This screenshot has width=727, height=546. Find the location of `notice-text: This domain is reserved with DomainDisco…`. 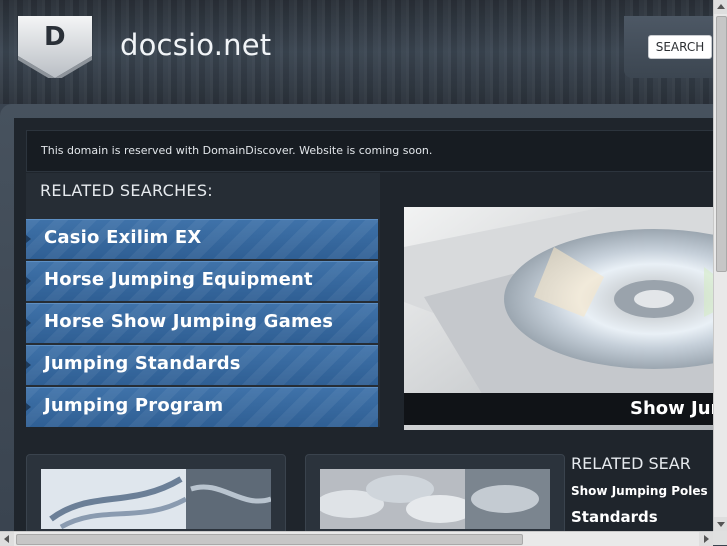

notice-text: This domain is reserved with DomainDisco… is located at coordinates (237, 150).